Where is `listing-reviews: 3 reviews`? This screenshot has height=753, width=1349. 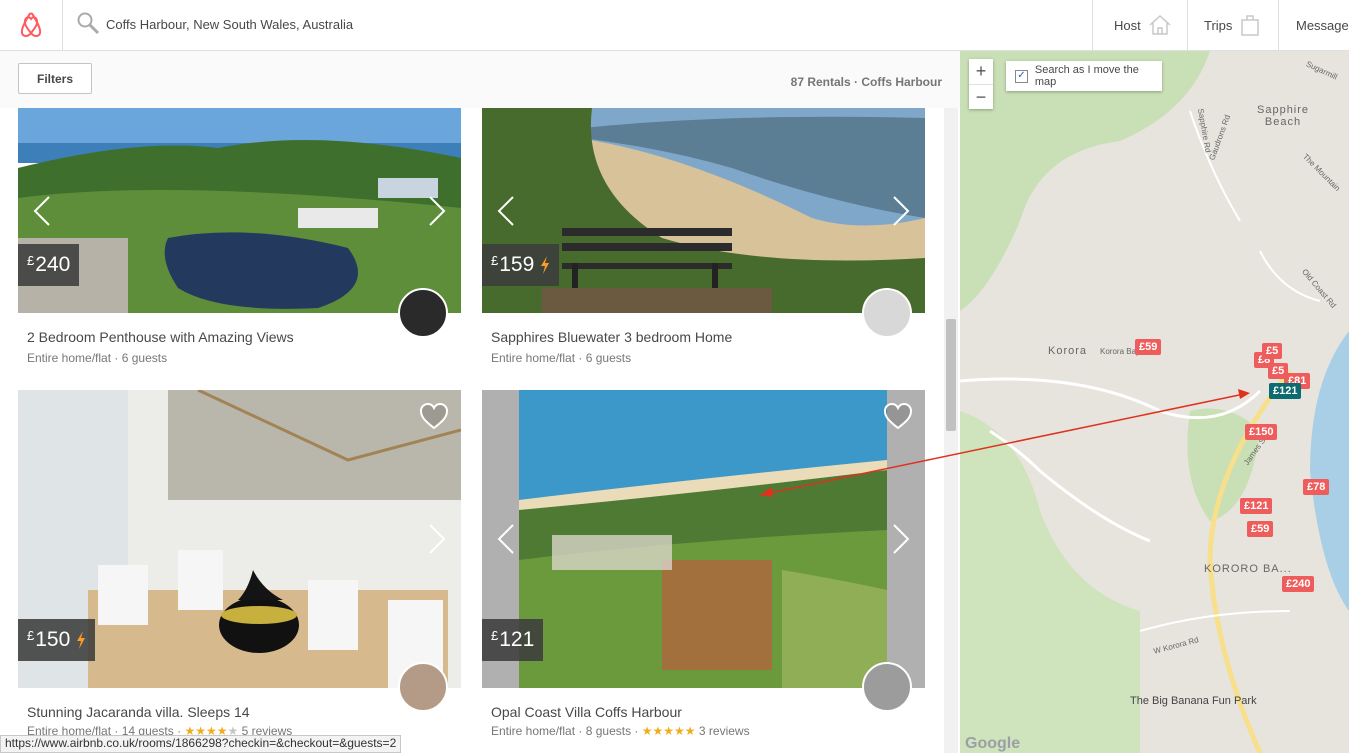
listing-reviews: 3 reviews is located at coordinates (724, 731).